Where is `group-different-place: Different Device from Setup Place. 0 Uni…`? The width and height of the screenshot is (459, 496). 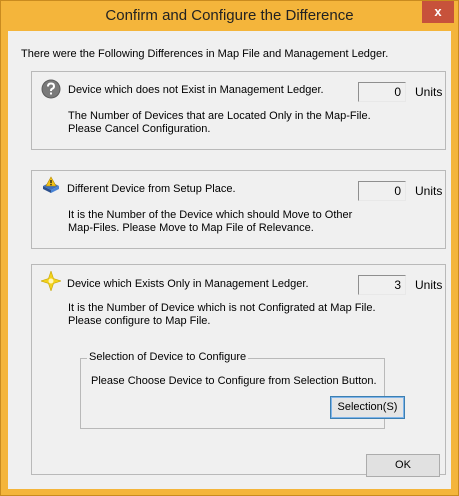 group-different-place: Different Device from Setup Place. 0 Uni… is located at coordinates (238, 209).